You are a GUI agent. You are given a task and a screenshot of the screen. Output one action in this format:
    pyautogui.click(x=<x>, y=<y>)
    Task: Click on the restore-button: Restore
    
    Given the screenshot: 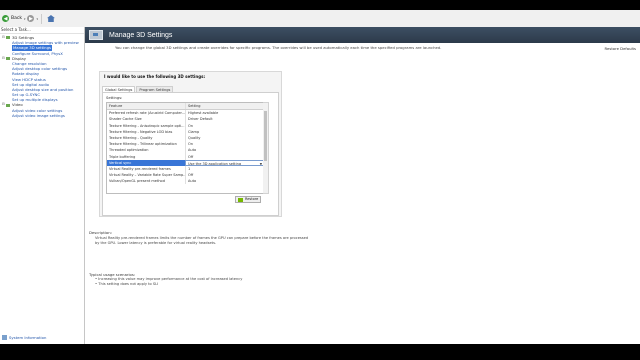 What is the action you would take?
    pyautogui.click(x=248, y=199)
    